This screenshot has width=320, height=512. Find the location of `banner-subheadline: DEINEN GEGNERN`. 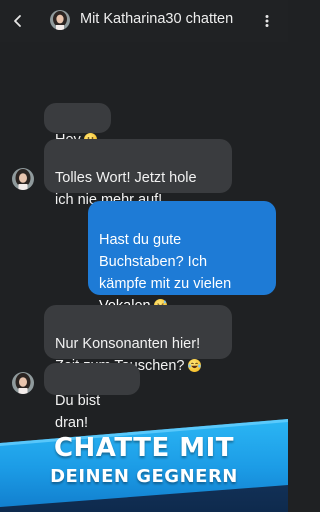

banner-subheadline: DEINEN GEGNERN is located at coordinates (144, 476).